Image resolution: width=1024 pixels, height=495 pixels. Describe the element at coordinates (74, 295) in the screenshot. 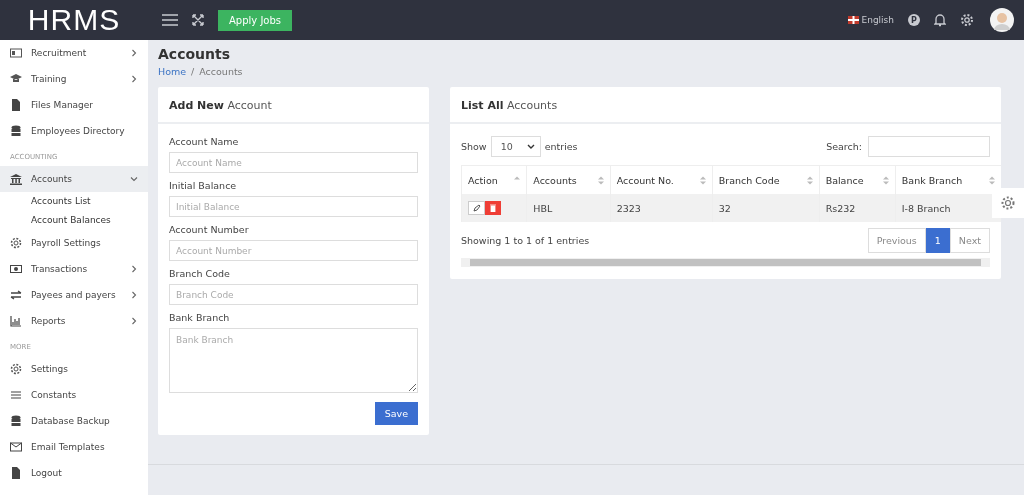

I see `sidebar-item: Payees and payers` at that location.